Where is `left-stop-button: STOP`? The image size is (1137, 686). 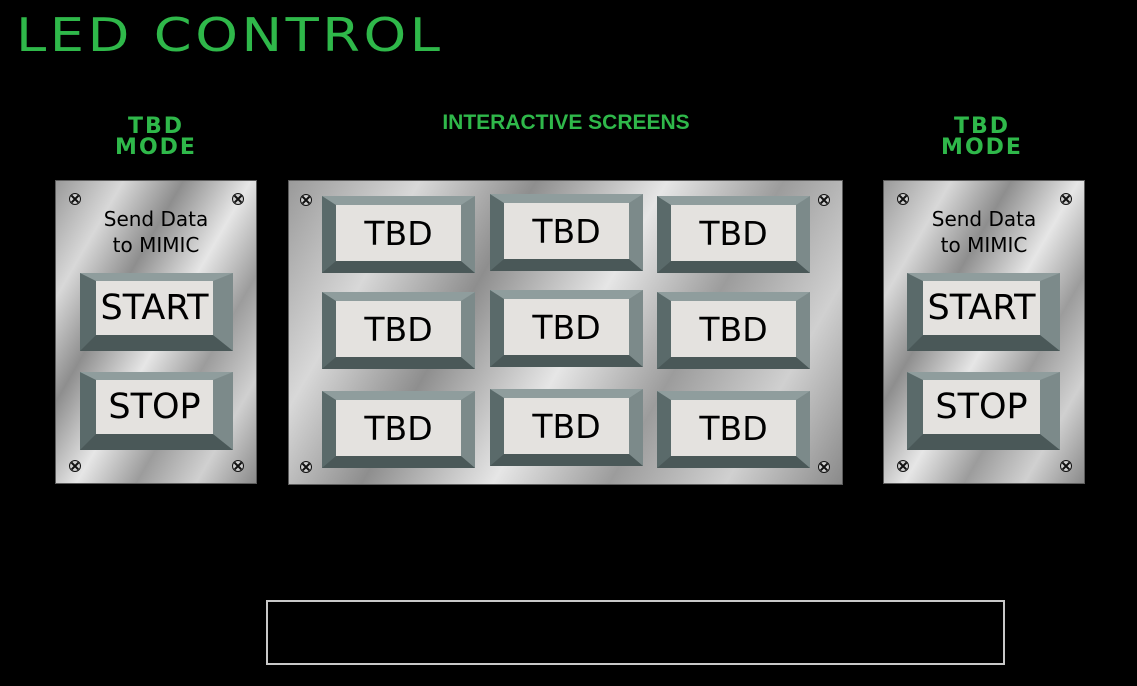
left-stop-button: STOP is located at coordinates (156, 411).